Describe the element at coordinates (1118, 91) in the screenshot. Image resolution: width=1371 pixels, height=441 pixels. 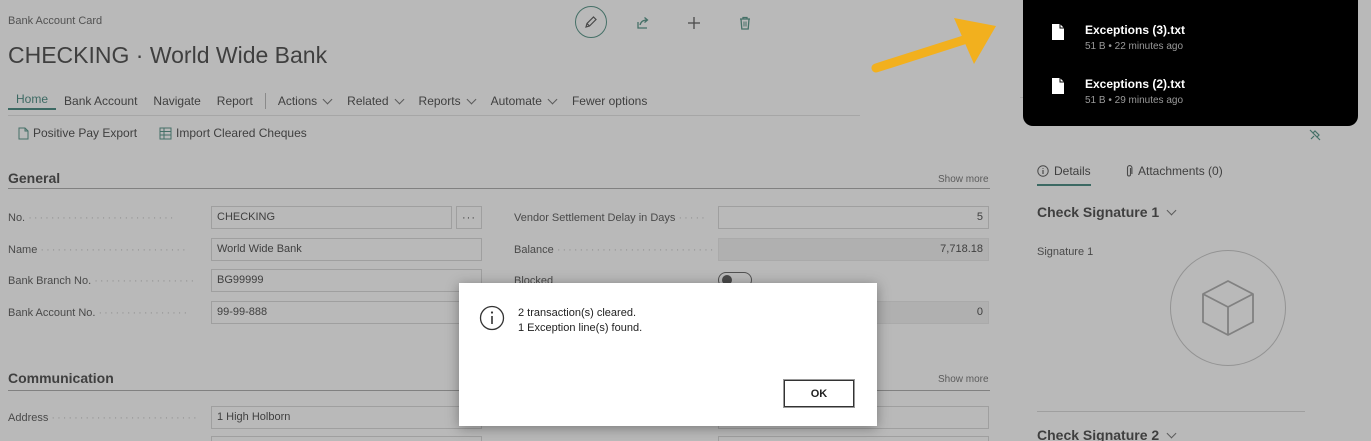
I see `download-item: Exceptions (2).txt 51 B • 29 minutes ago` at that location.